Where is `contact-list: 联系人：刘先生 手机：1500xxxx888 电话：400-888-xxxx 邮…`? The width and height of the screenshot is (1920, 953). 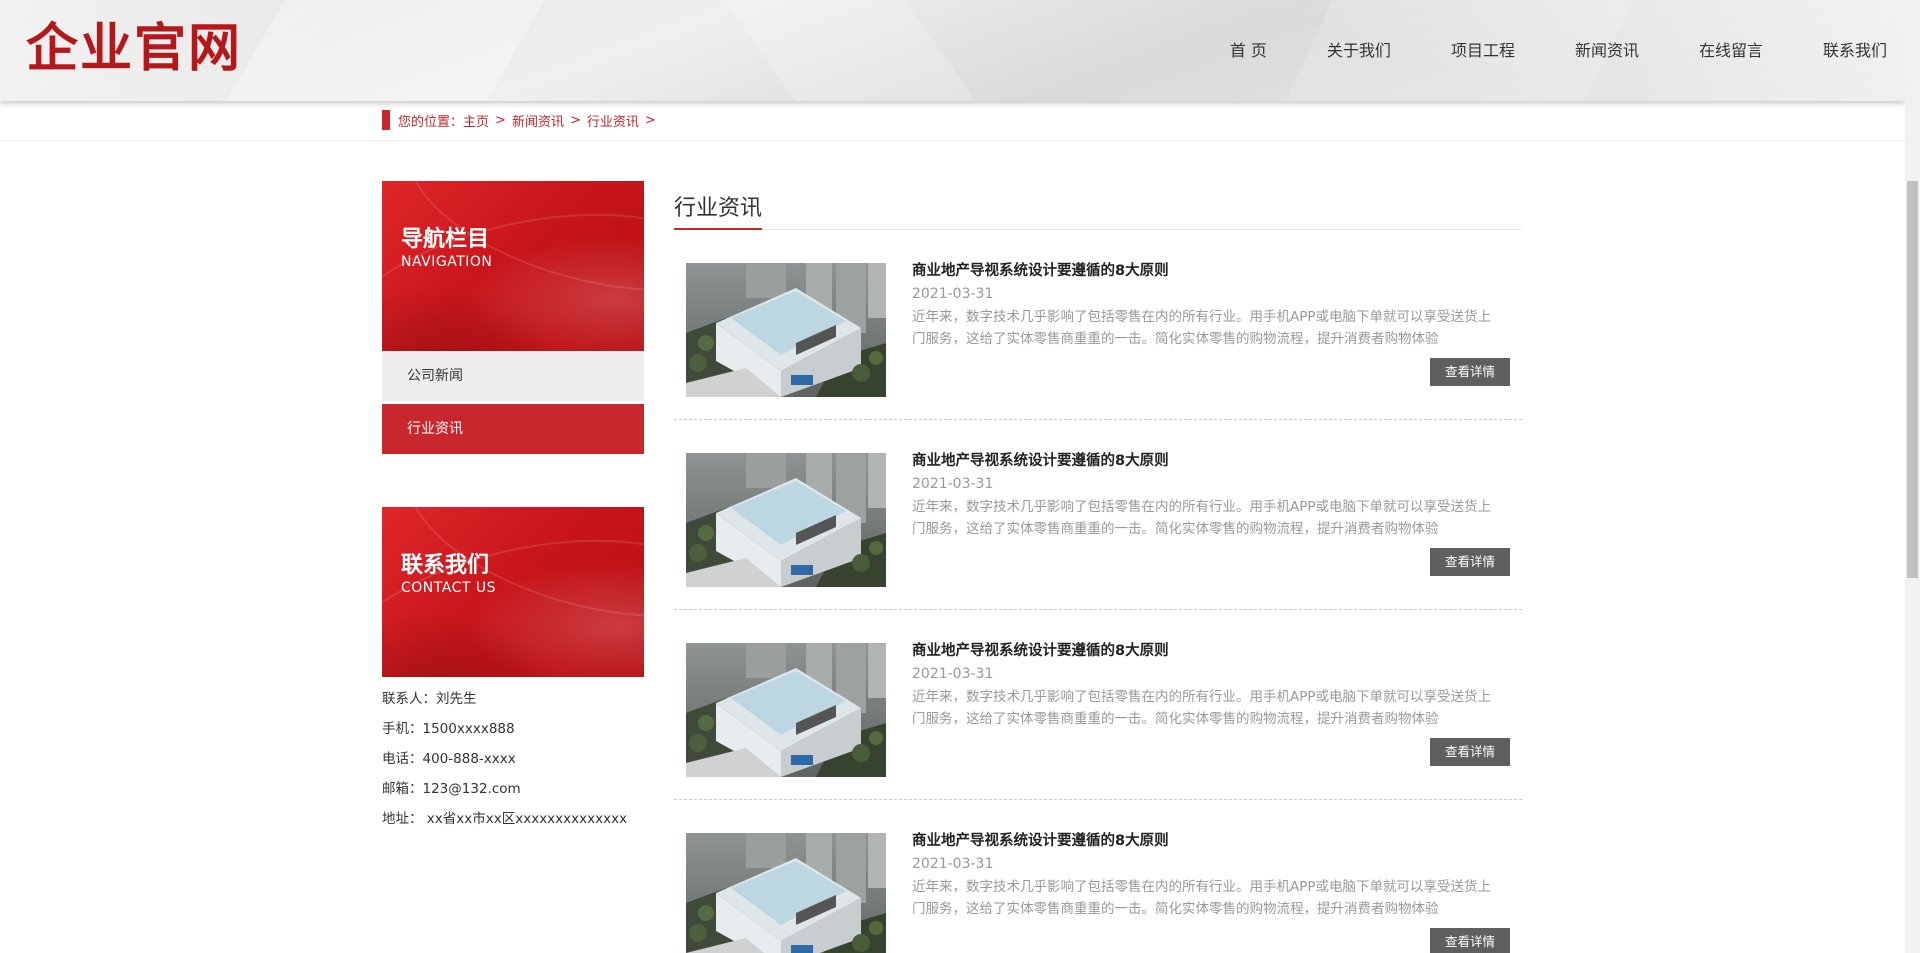
contact-list: 联系人：刘先生 手机：1500xxxx888 电话：400-888-xxxx 邮… is located at coordinates (513, 759).